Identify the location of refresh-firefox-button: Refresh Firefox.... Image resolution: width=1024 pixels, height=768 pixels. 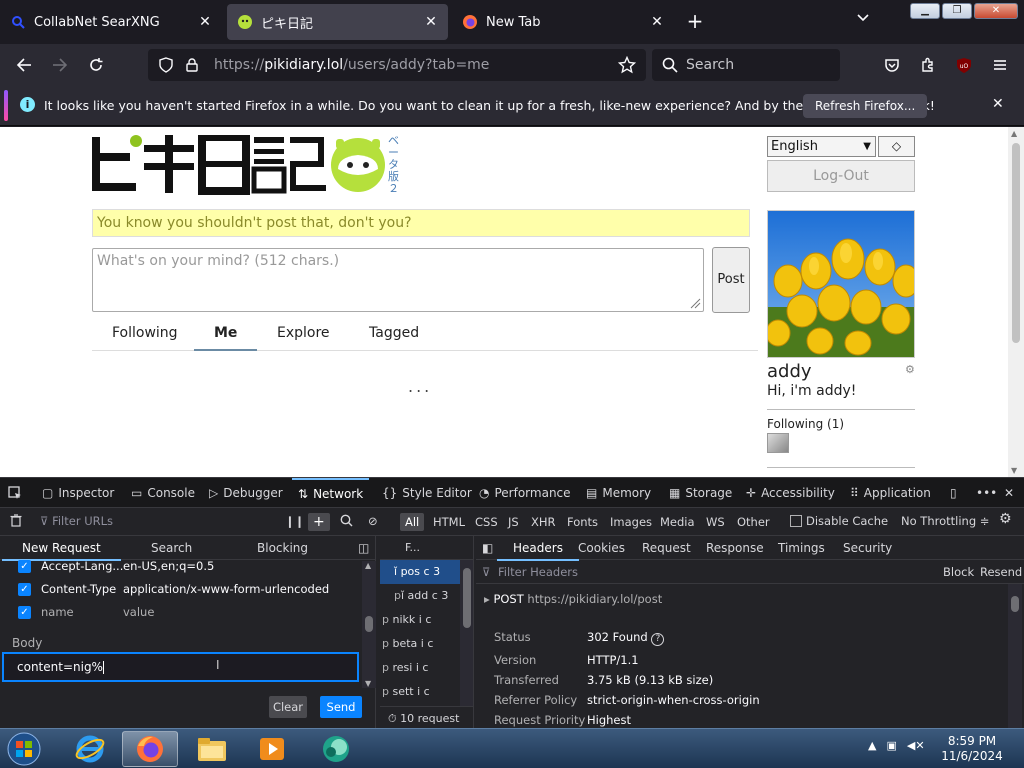
(865, 106).